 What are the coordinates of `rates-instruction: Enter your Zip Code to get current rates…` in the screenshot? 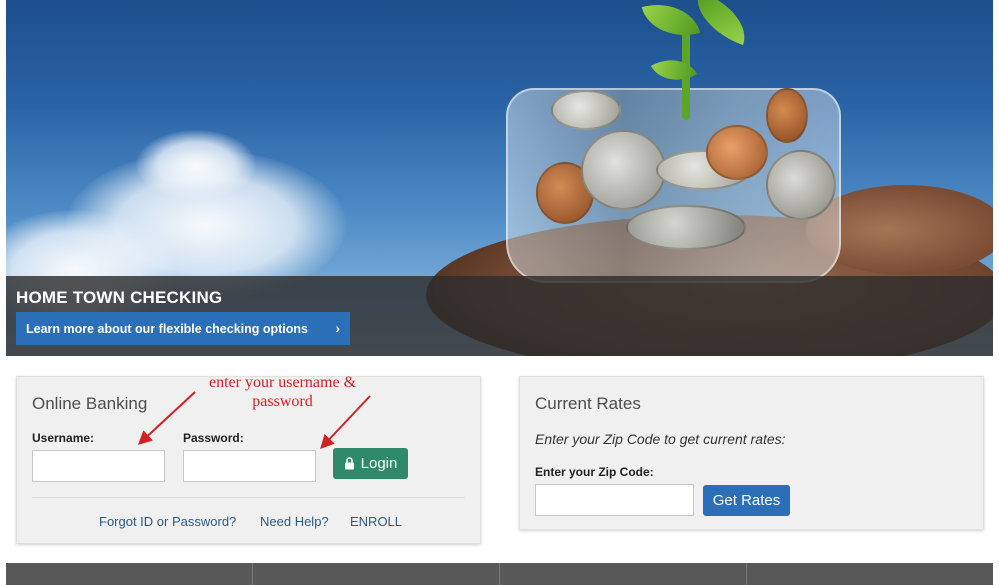 It's located at (660, 439).